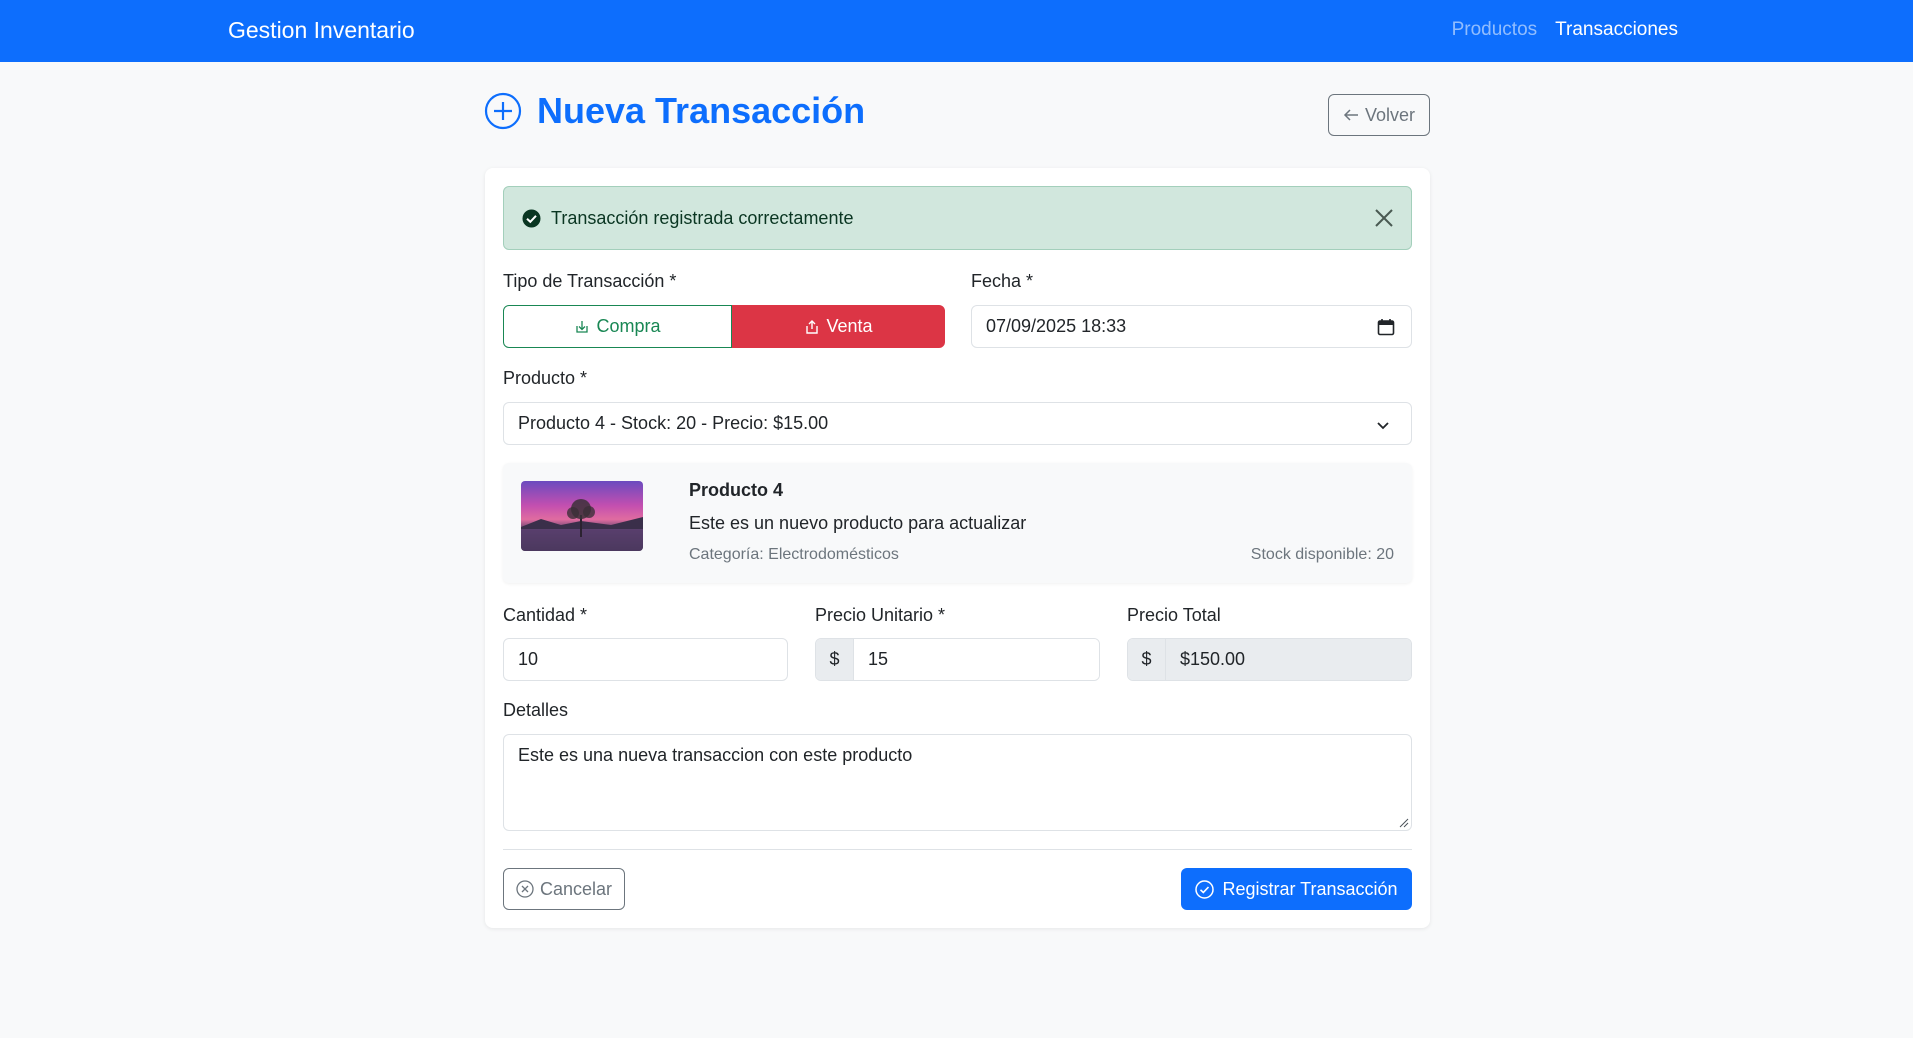  What do you see at coordinates (1386, 327) in the screenshot?
I see `calendar-icon` at bounding box center [1386, 327].